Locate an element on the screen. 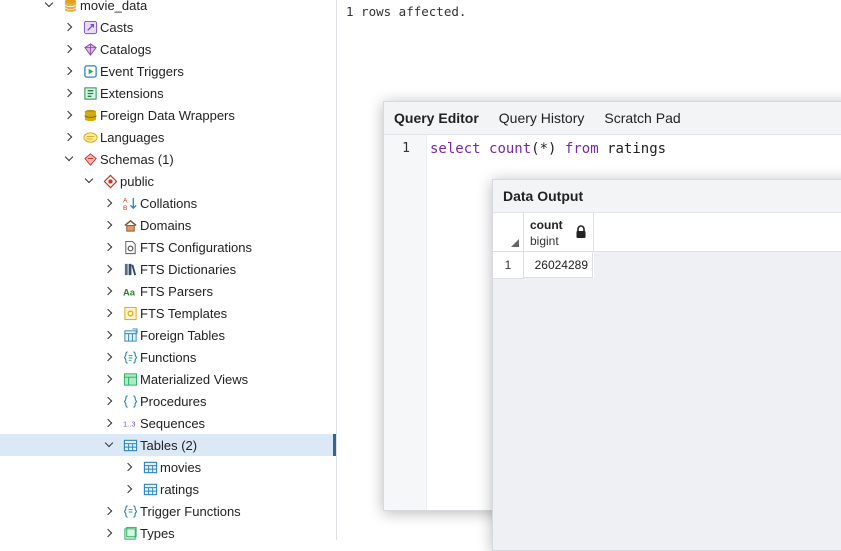 This screenshot has width=841, height=551. tree-item-sequences: 1..3 Sequences is located at coordinates (168, 423).